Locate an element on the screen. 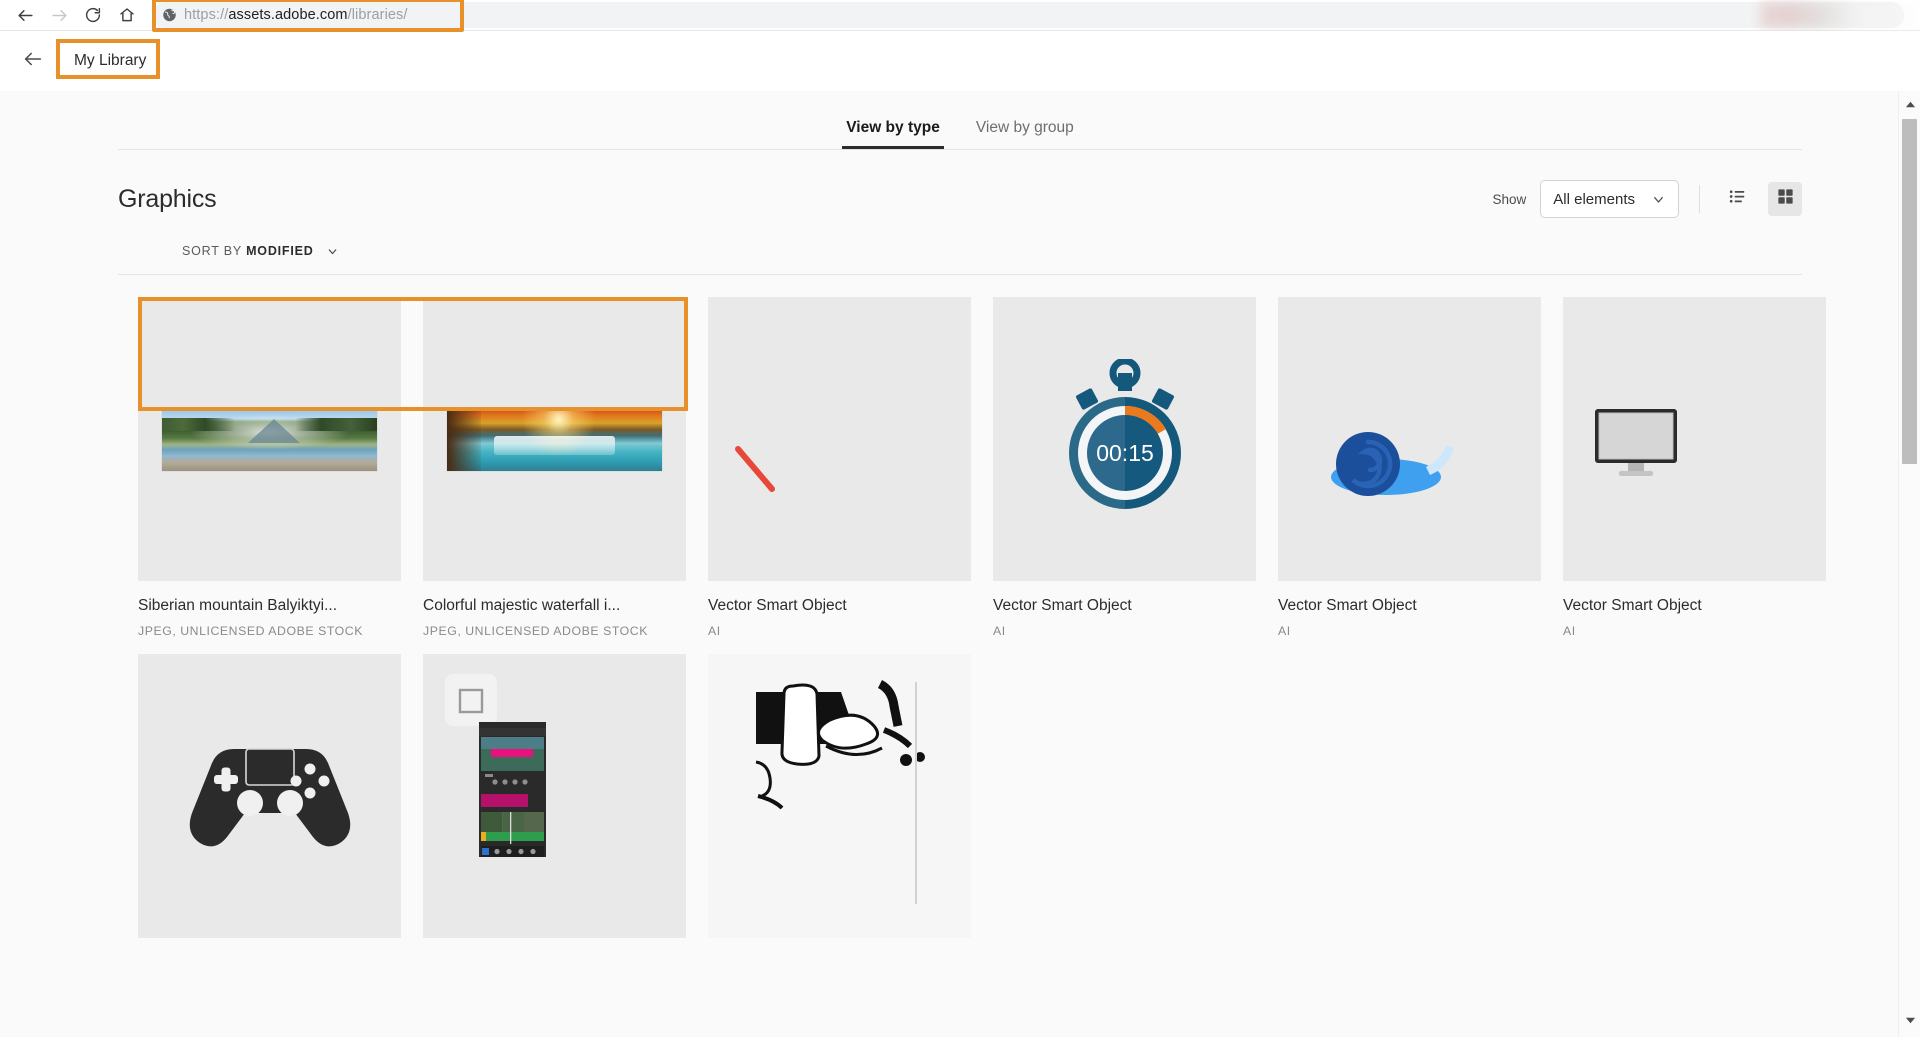 The image size is (1920, 1037). computer-monitor-icon is located at coordinates (1636, 442).